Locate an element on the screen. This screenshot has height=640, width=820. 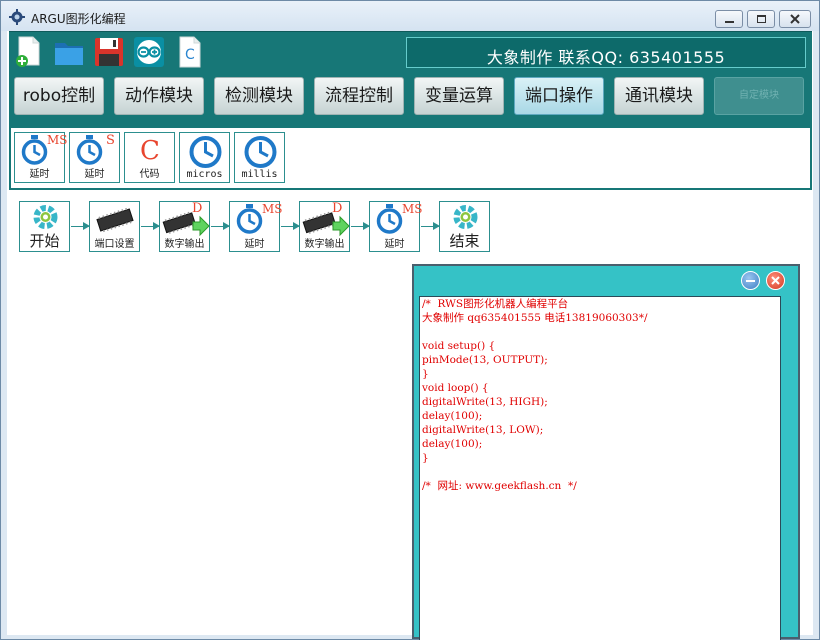
window-title: ARGU图形化编程 is located at coordinates (78, 19).